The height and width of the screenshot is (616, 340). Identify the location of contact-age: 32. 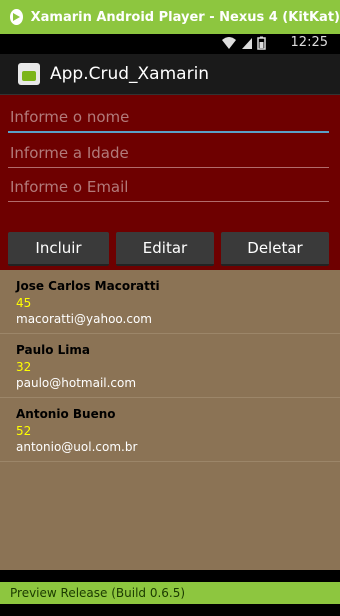
(24, 367).